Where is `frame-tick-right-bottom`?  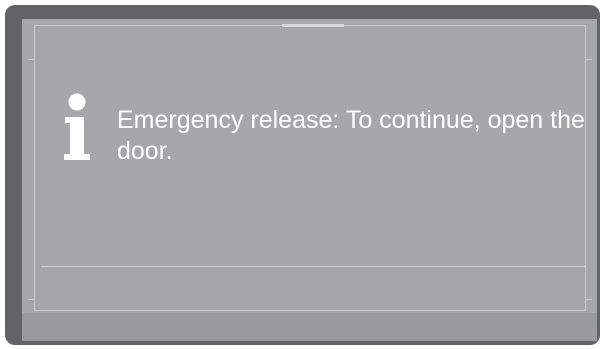 frame-tick-right-bottom is located at coordinates (589, 299).